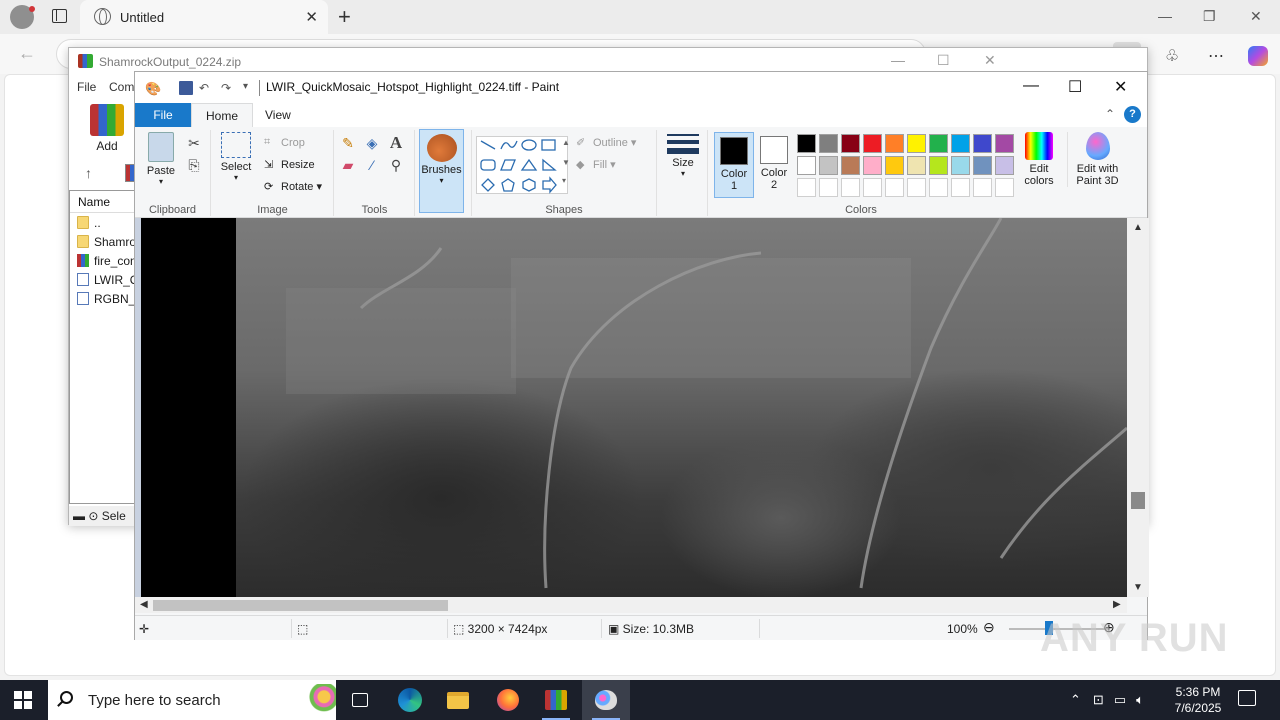 The width and height of the screenshot is (1280, 720). Describe the element at coordinates (1039, 159) in the screenshot. I see `edit-colors-button: Edit colors` at that location.